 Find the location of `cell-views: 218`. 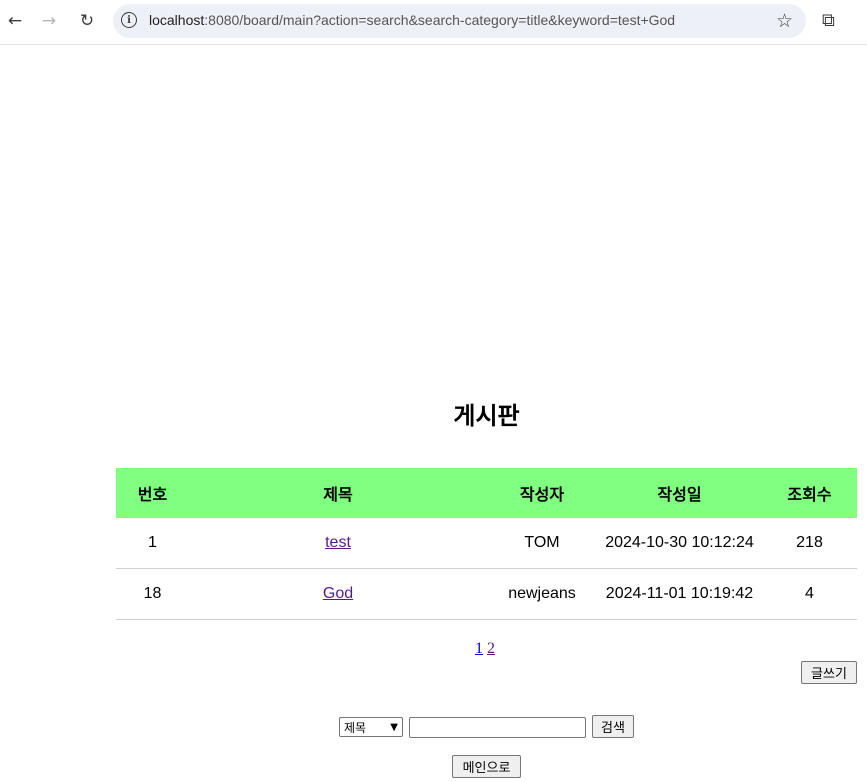

cell-views: 218 is located at coordinates (809, 543).